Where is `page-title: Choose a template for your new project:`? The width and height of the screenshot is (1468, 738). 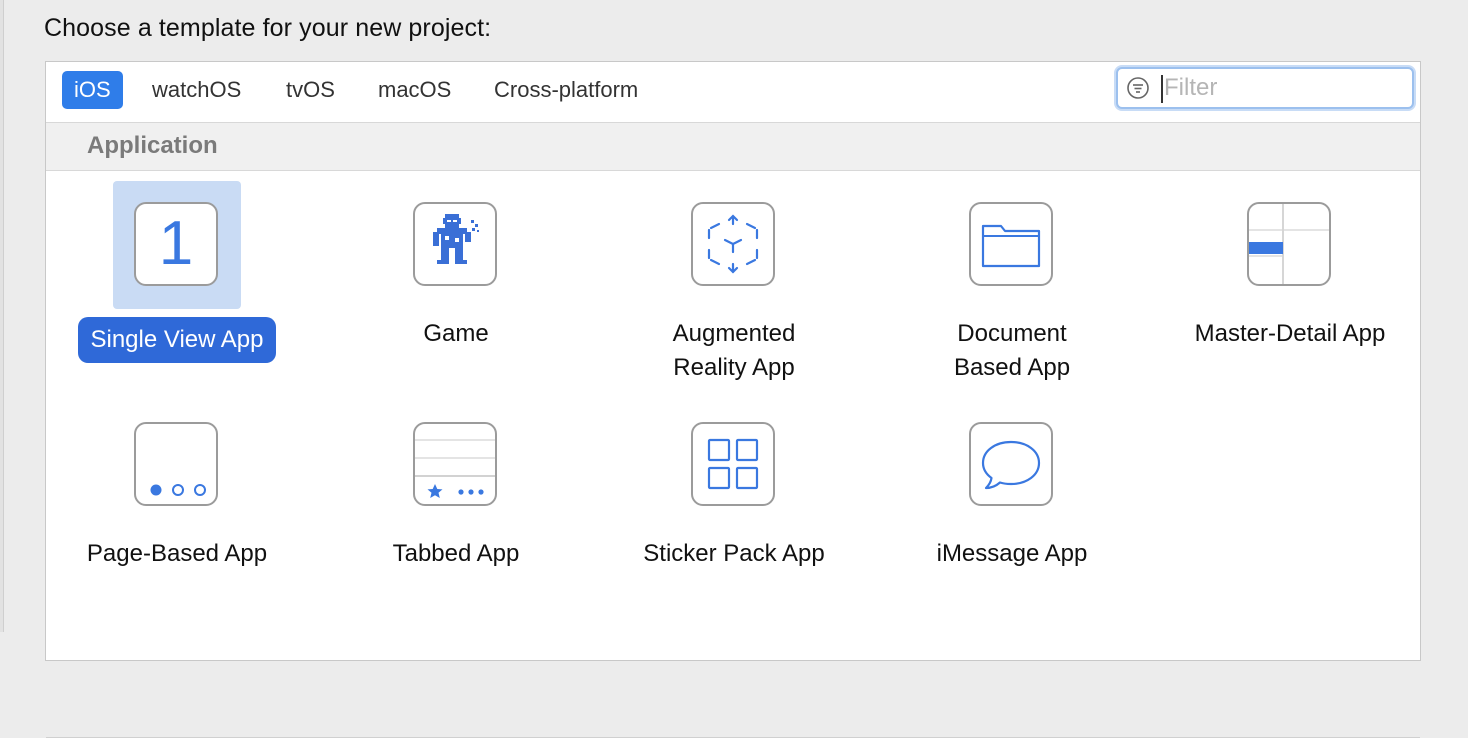 page-title: Choose a template for your new project: is located at coordinates (268, 28).